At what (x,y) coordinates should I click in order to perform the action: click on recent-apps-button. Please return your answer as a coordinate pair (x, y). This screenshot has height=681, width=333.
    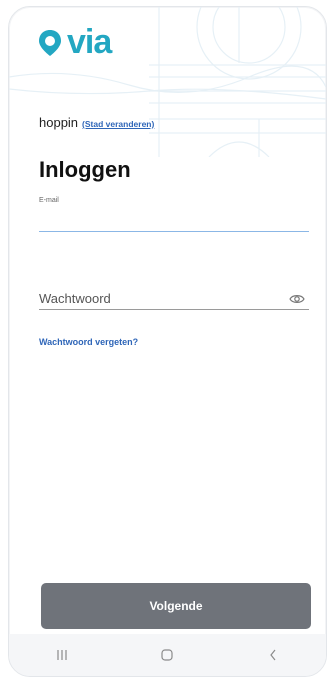
    Looking at the image, I should click on (62, 655).